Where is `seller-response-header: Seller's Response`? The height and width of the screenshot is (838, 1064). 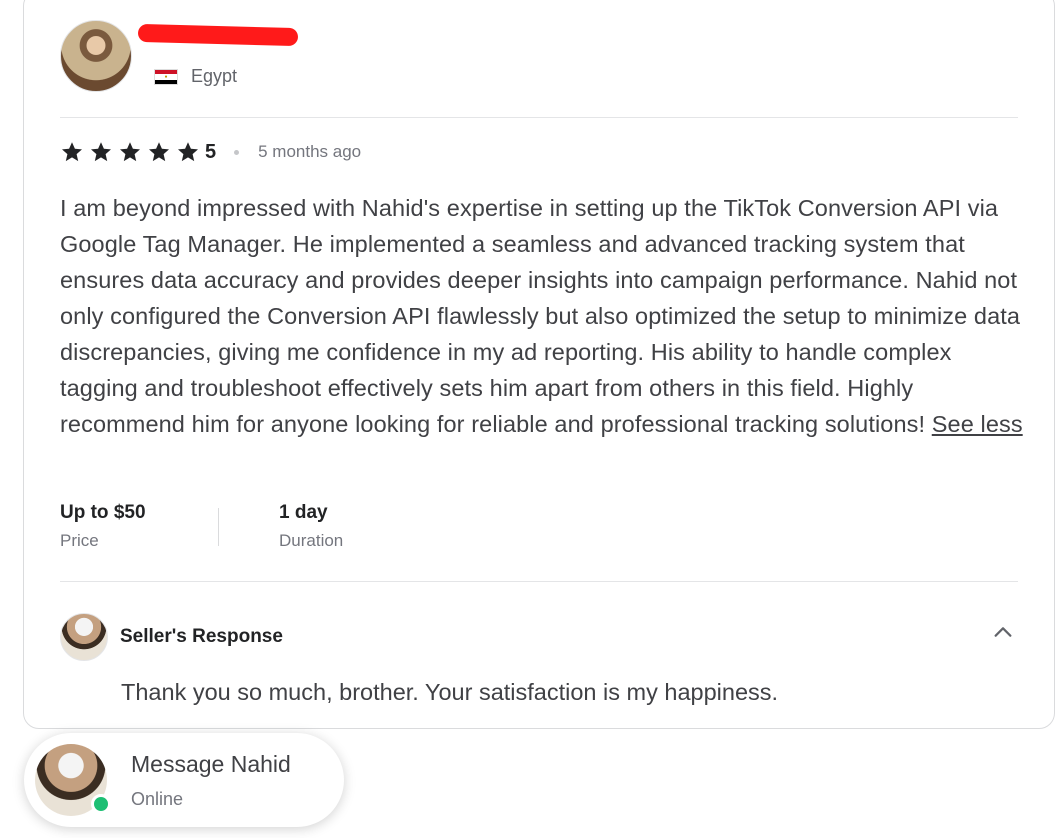
seller-response-header: Seller's Response is located at coordinates (539, 637).